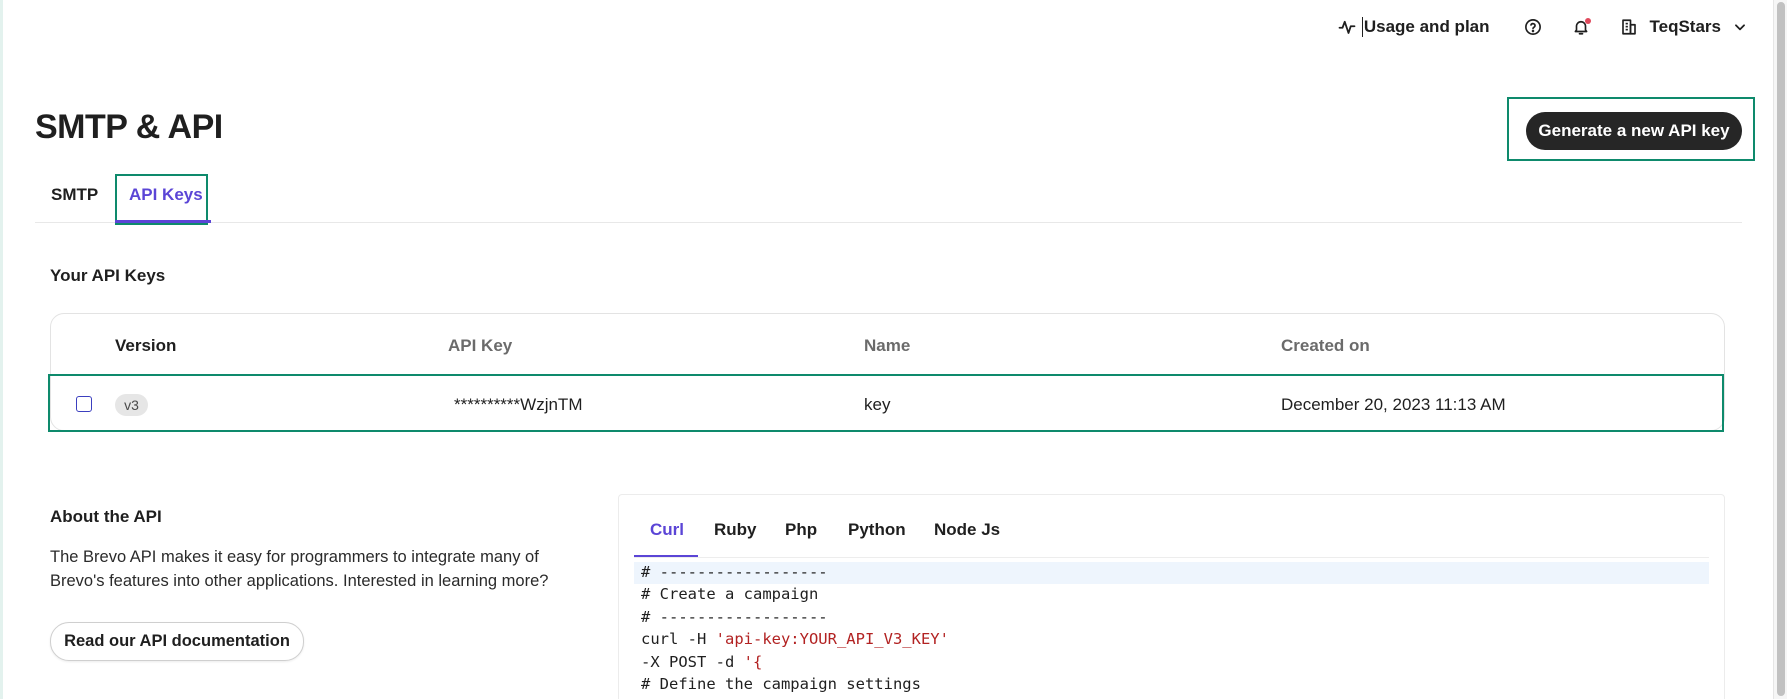  What do you see at coordinates (480, 345) in the screenshot?
I see `column-header-api-key: API Key` at bounding box center [480, 345].